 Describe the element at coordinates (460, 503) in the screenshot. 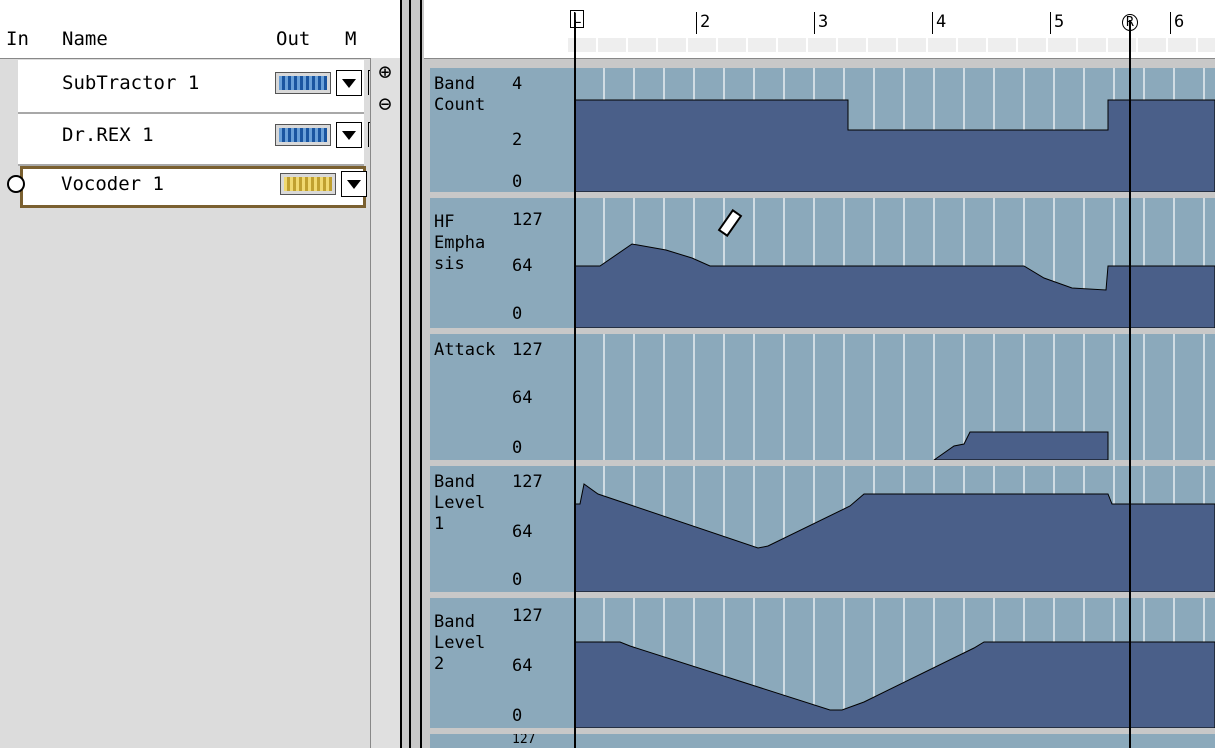

I see `param-name: Band Level 1` at that location.